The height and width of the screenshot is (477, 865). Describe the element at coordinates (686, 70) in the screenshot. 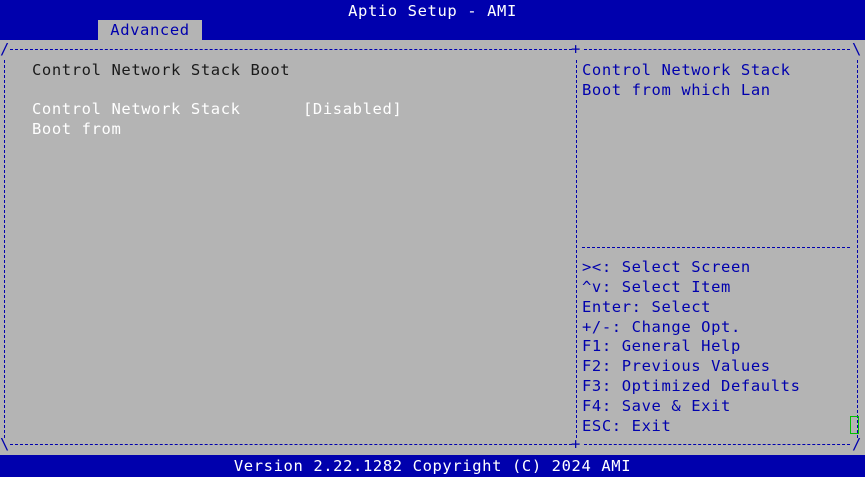

I see `help-text: Control Network Stack` at that location.